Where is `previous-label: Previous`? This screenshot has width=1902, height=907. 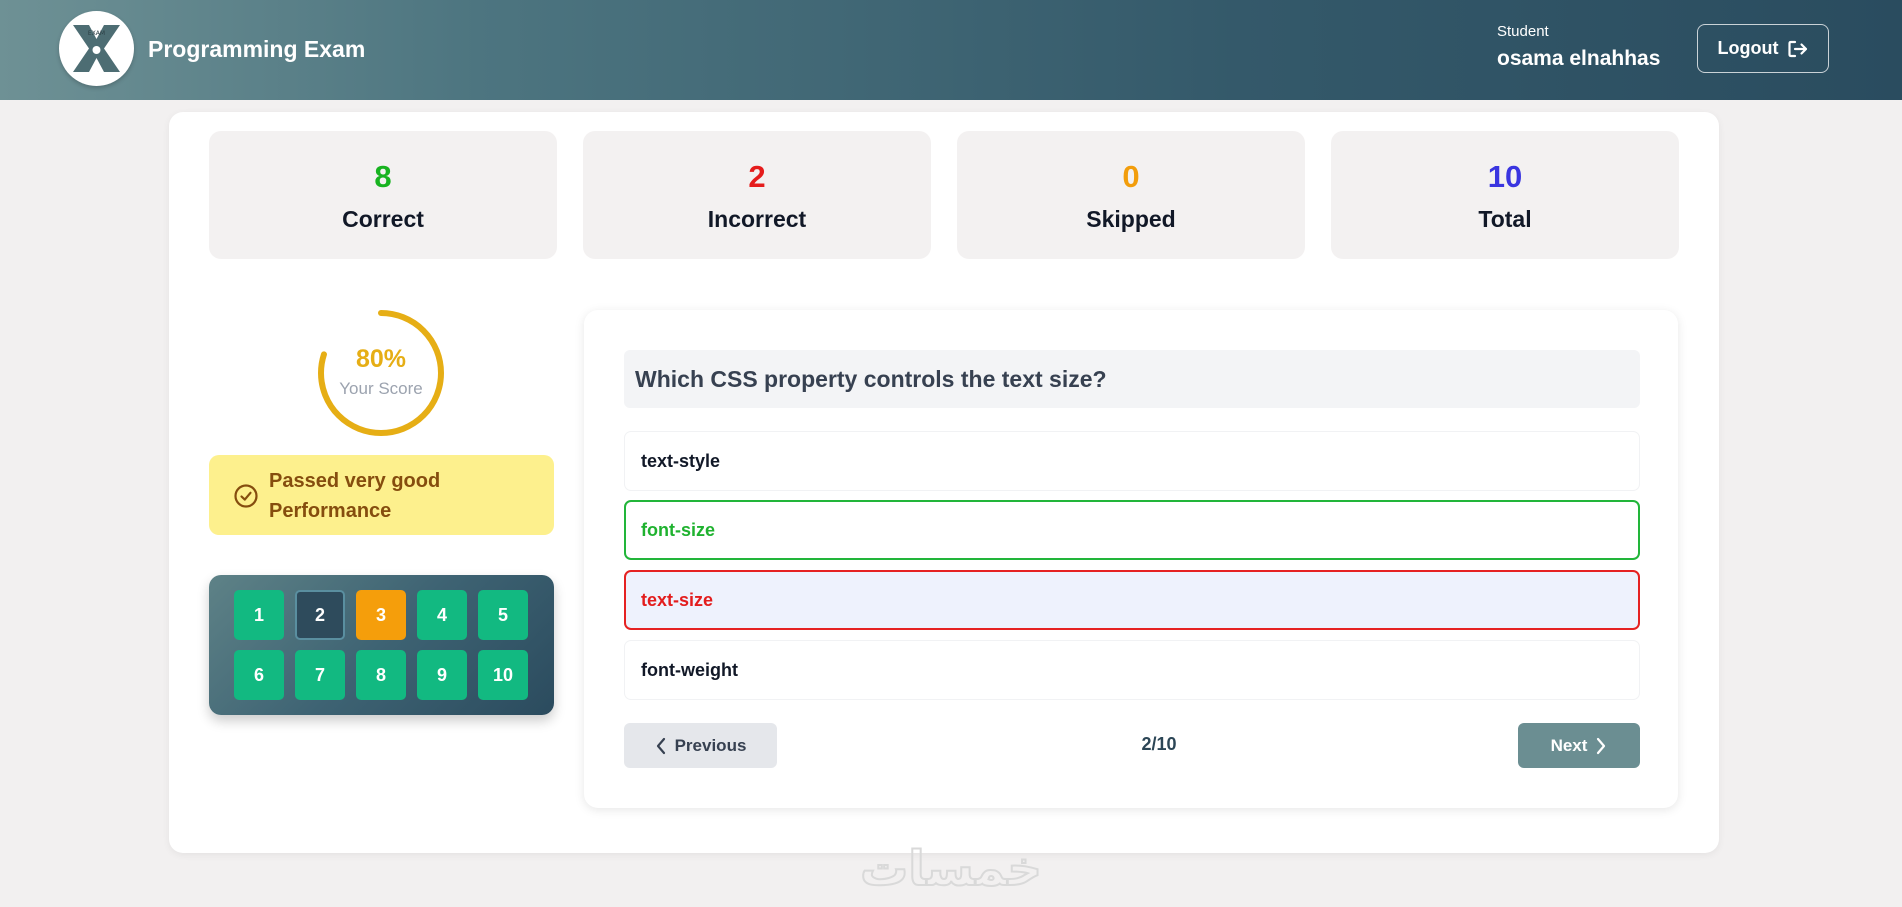 previous-label: Previous is located at coordinates (710, 745).